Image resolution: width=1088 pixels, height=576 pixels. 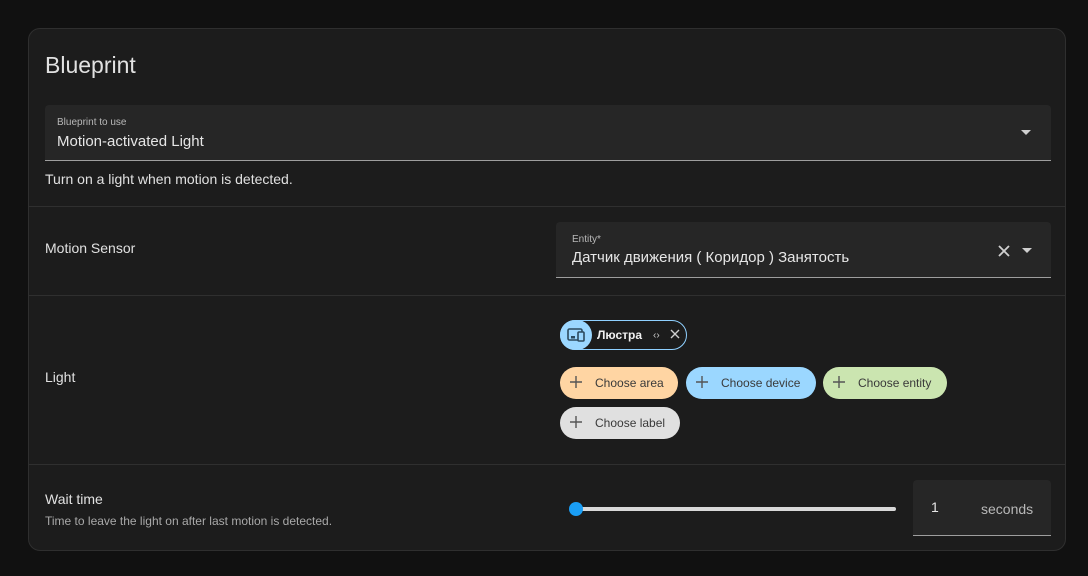 I want to click on expand-code-icon: ‹›, so click(x=656, y=335).